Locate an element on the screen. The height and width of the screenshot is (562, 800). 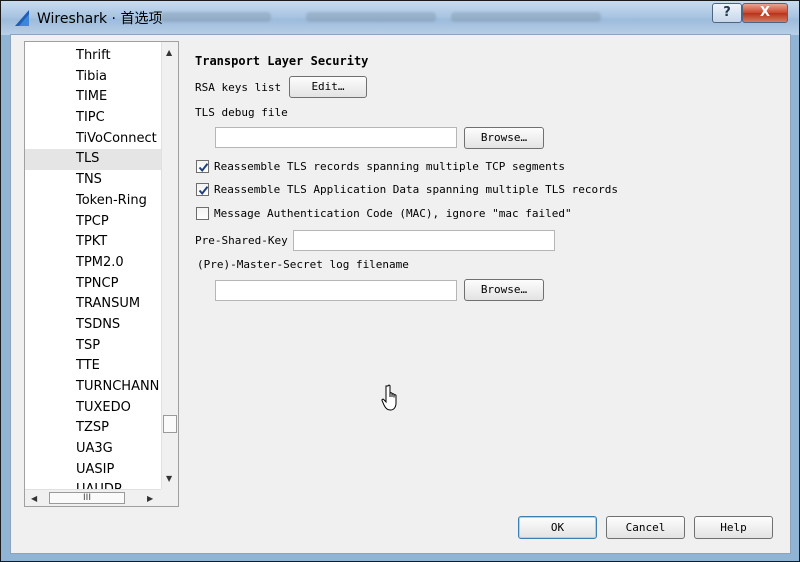
close-window-button: X is located at coordinates (765, 13).